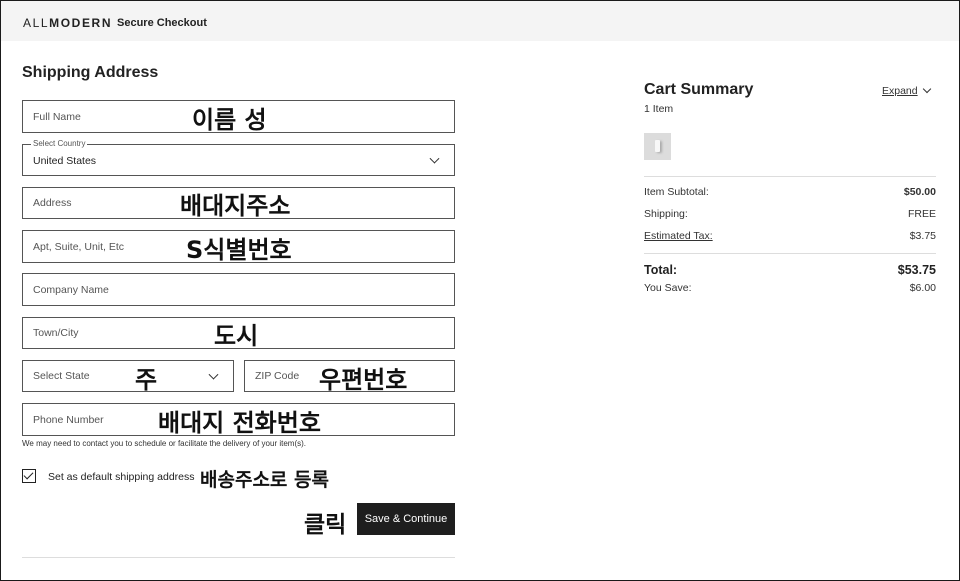 Image resolution: width=960 pixels, height=581 pixels. What do you see at coordinates (919, 192) in the screenshot?
I see `subtotal-value: $50.00` at bounding box center [919, 192].